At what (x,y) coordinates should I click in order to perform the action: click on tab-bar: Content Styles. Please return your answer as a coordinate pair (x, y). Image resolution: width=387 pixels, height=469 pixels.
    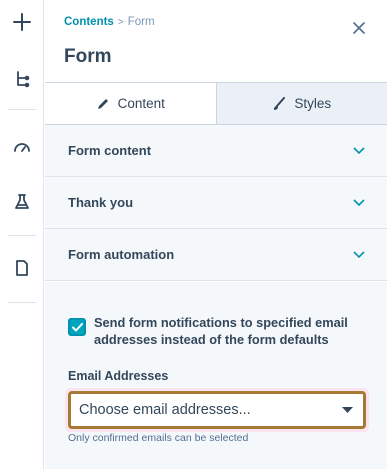
    Looking at the image, I should click on (216, 103).